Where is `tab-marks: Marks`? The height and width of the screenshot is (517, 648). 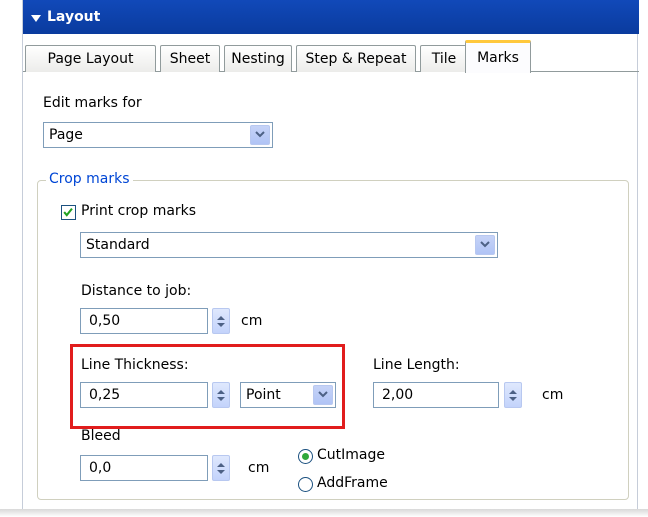 tab-marks: Marks is located at coordinates (498, 56).